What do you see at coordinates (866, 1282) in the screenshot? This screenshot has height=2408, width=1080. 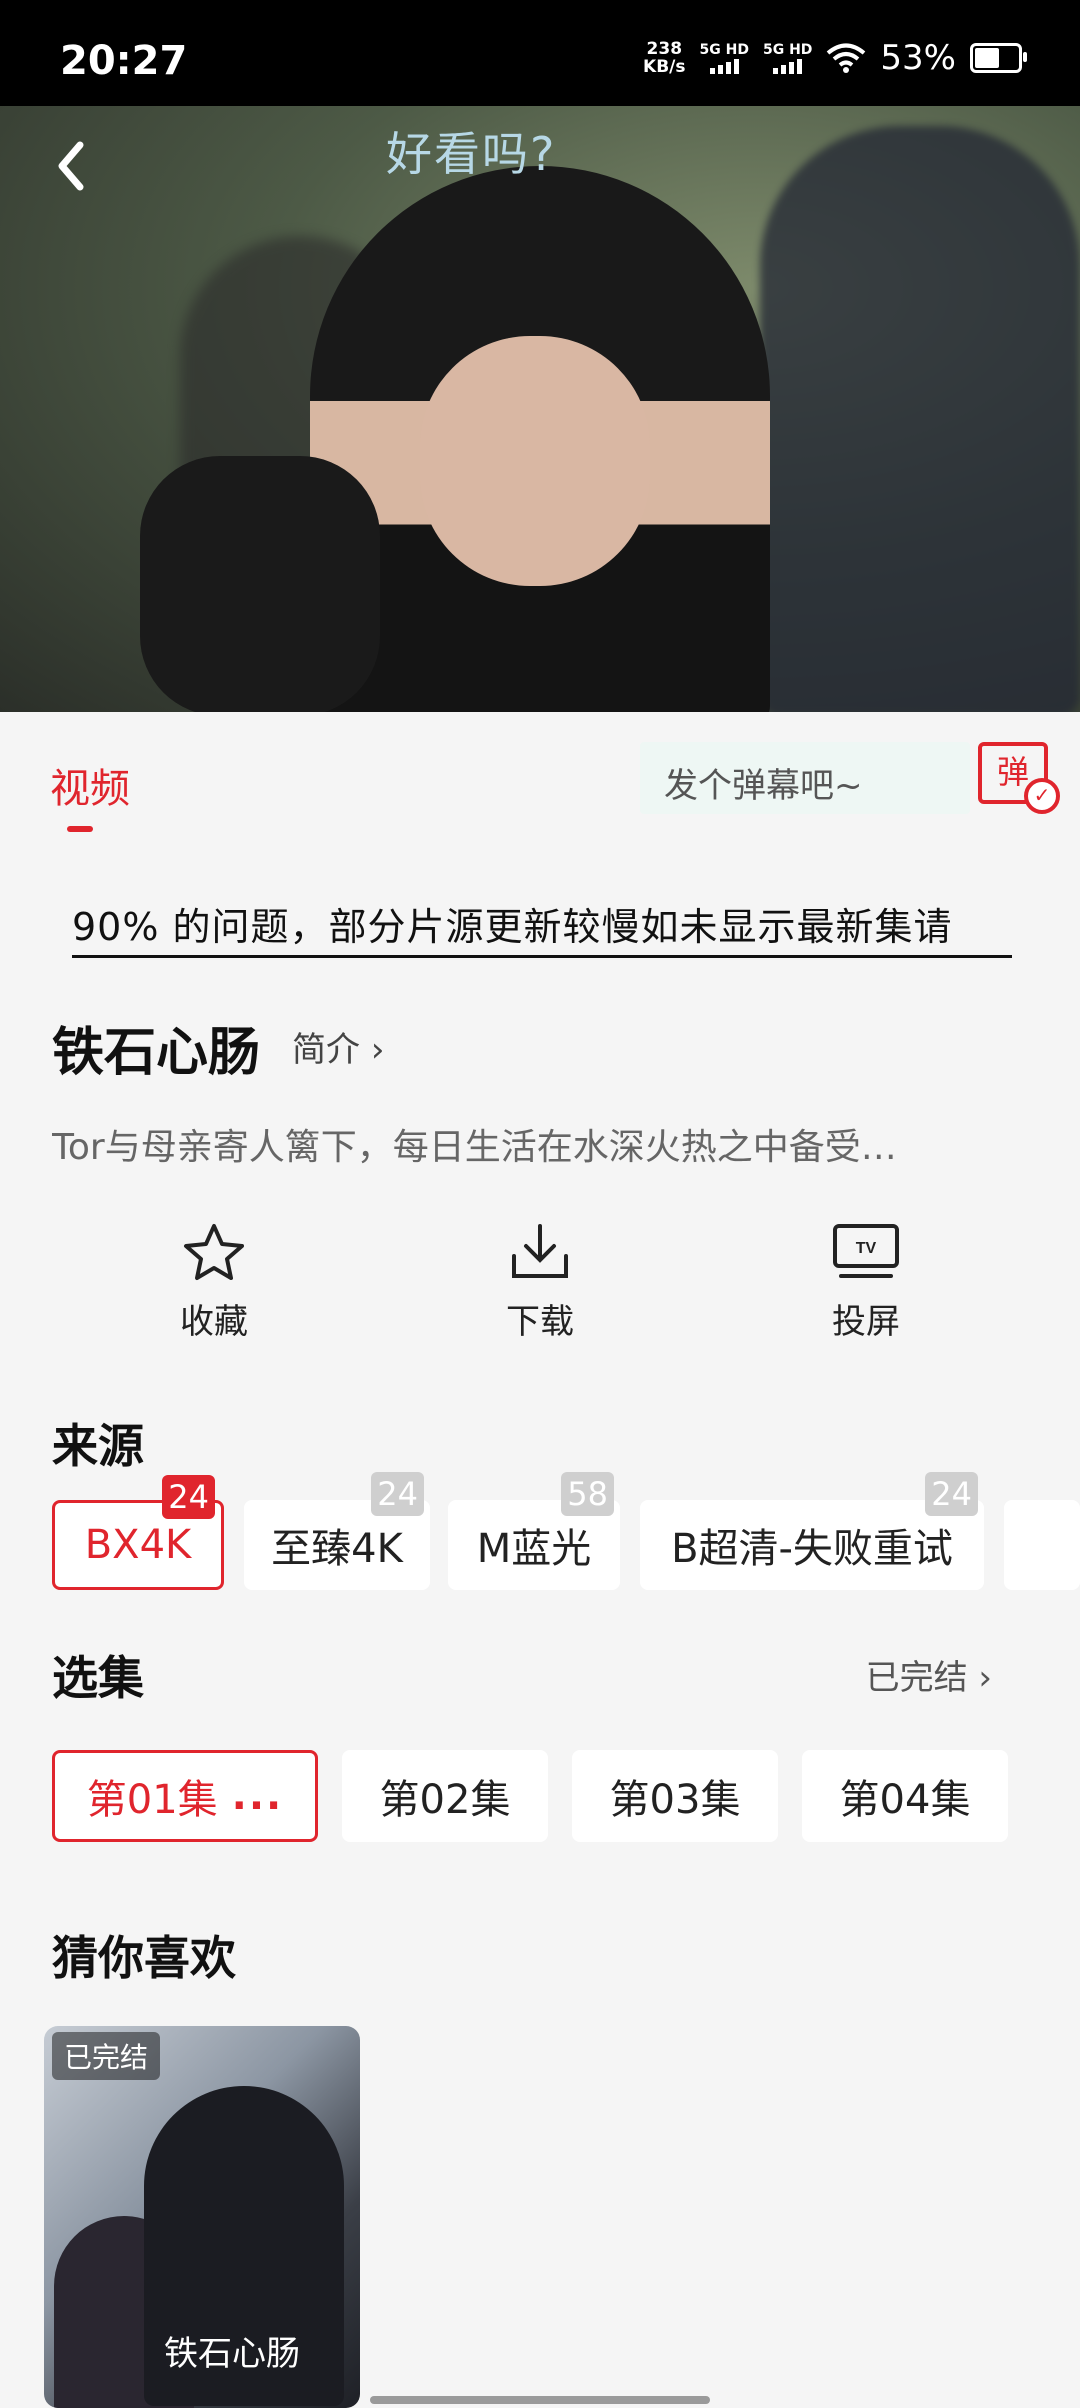 I see `cast-button: TV 投屏` at bounding box center [866, 1282].